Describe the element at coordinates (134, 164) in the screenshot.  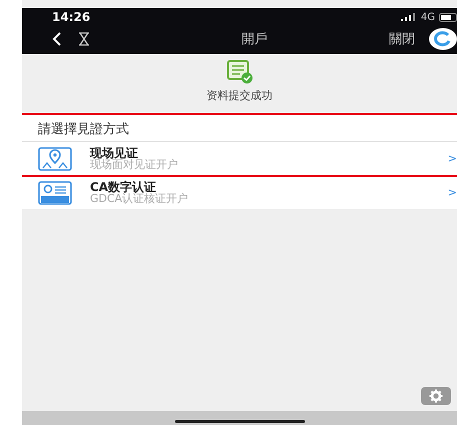
I see `option-subtitle: 现场面对见证开户` at that location.